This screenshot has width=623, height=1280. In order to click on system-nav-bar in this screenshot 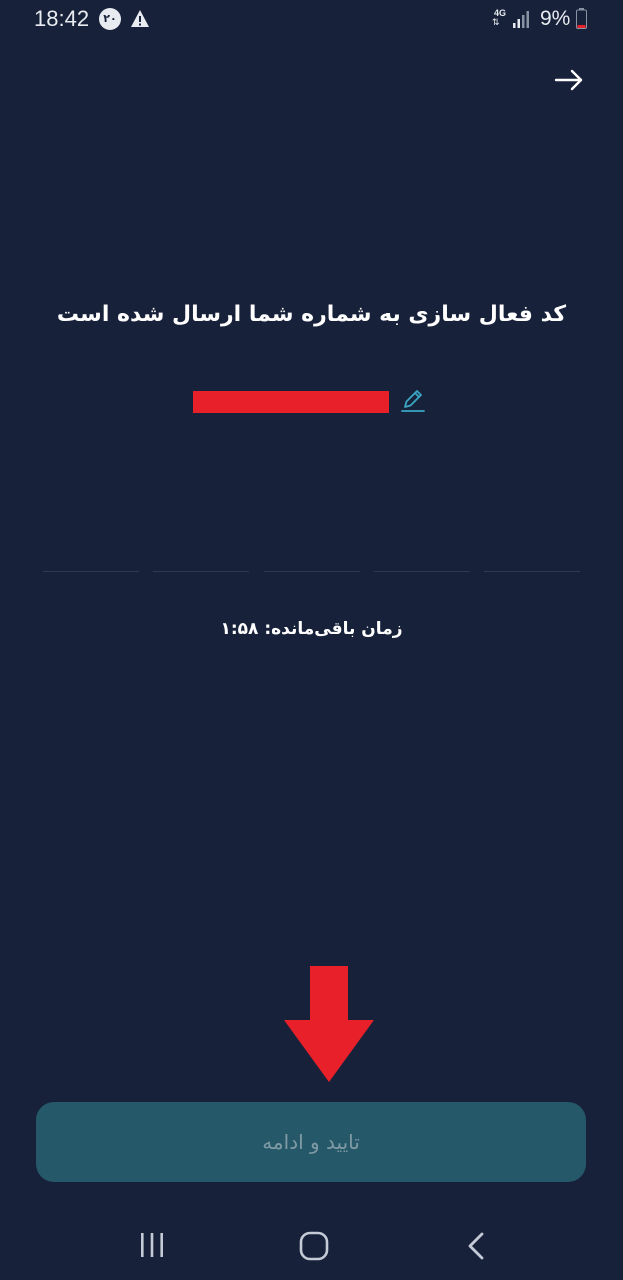, I will do `click(311, 1245)`.